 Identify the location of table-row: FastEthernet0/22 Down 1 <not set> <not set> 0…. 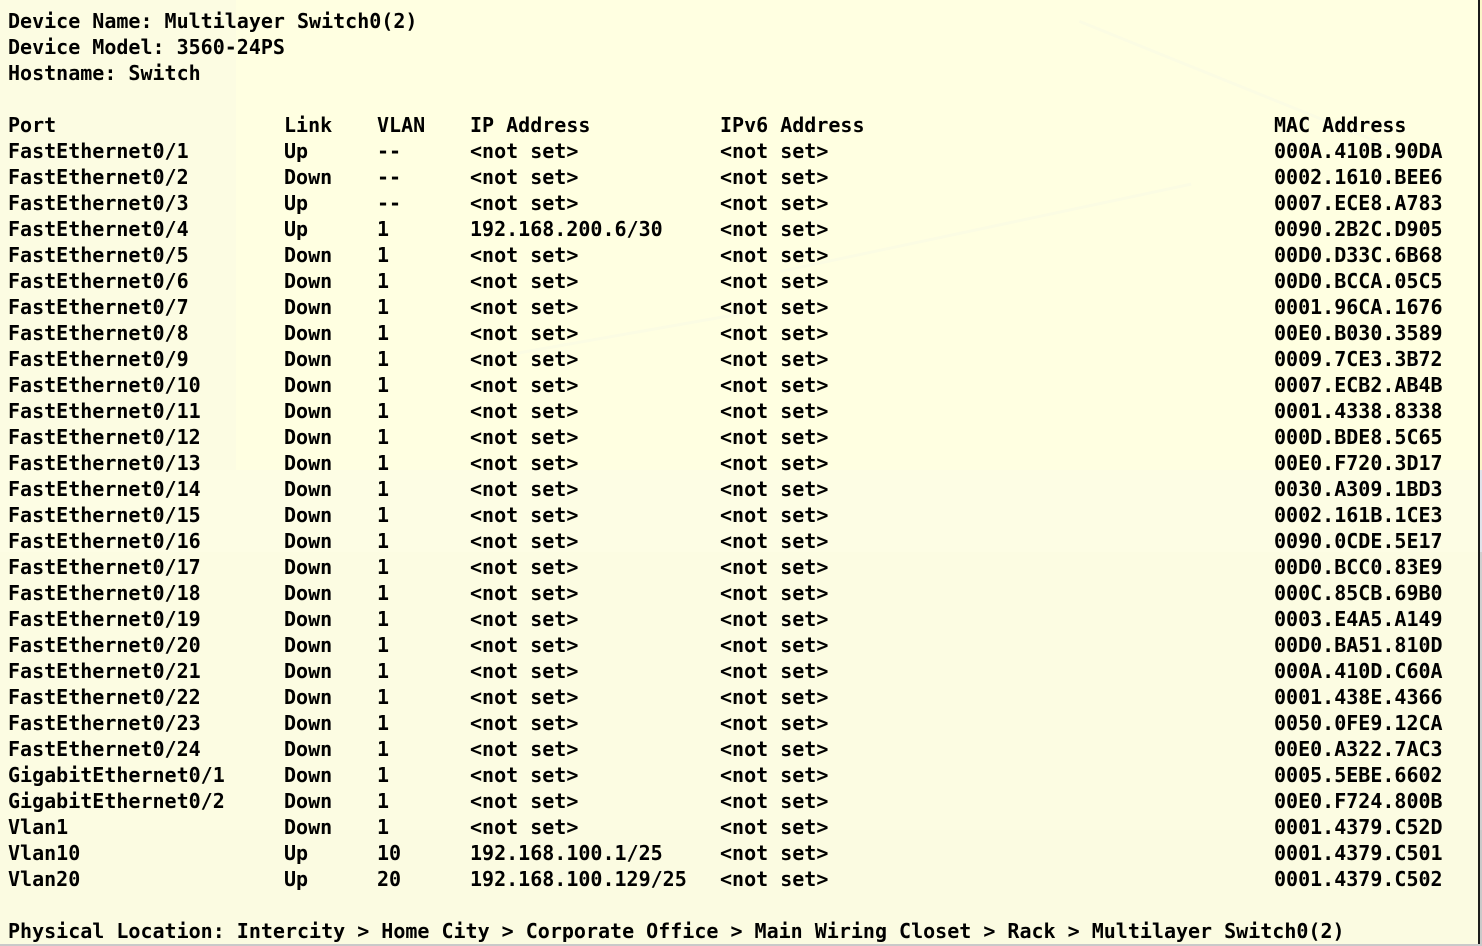
(739, 697).